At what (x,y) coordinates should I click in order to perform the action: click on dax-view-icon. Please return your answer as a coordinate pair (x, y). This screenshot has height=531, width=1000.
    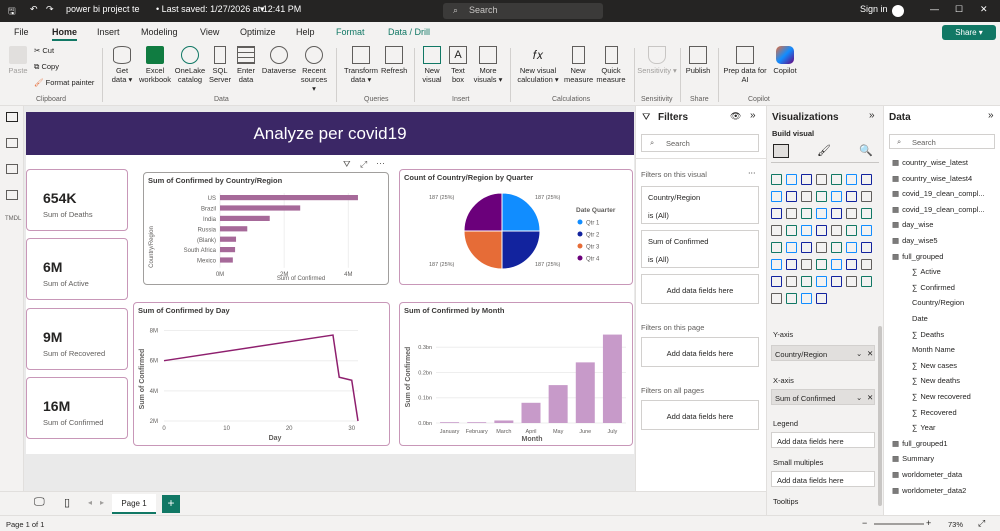
    Looking at the image, I should click on (12, 195).